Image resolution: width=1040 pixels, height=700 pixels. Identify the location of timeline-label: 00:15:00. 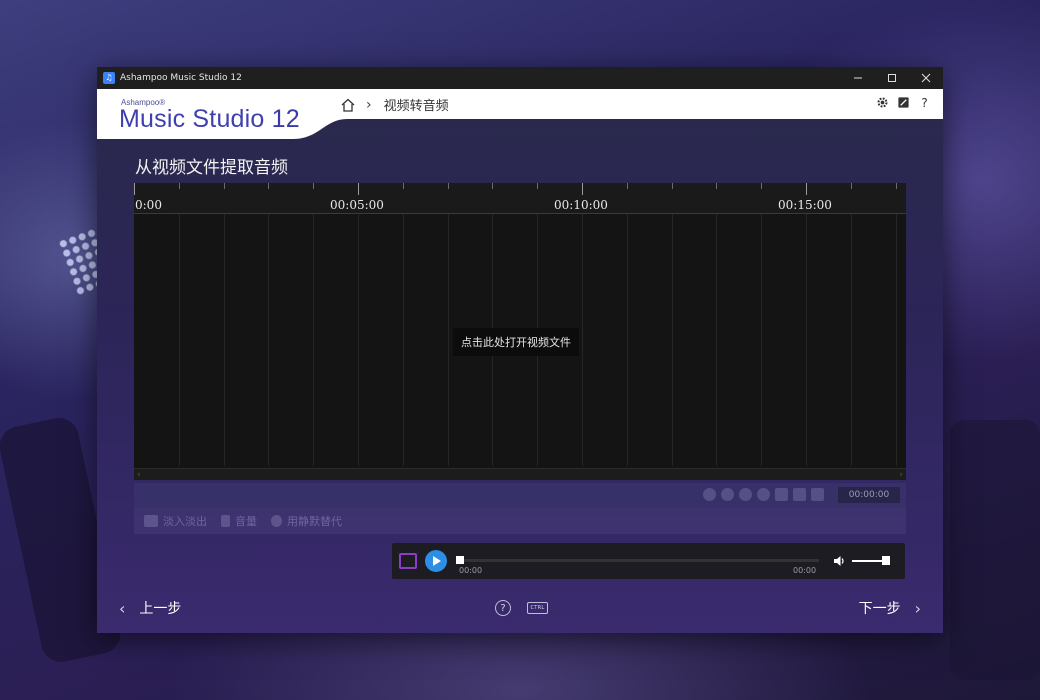
(805, 205).